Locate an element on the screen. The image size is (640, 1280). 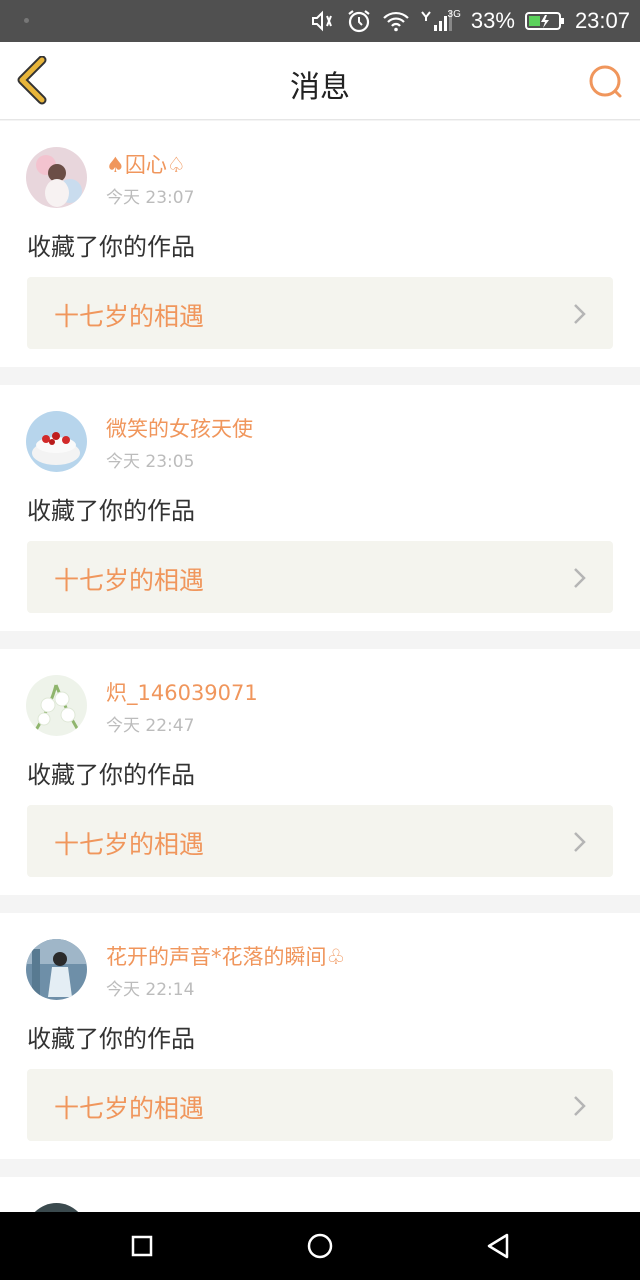
triangle-back-icon is located at coordinates (498, 1246).